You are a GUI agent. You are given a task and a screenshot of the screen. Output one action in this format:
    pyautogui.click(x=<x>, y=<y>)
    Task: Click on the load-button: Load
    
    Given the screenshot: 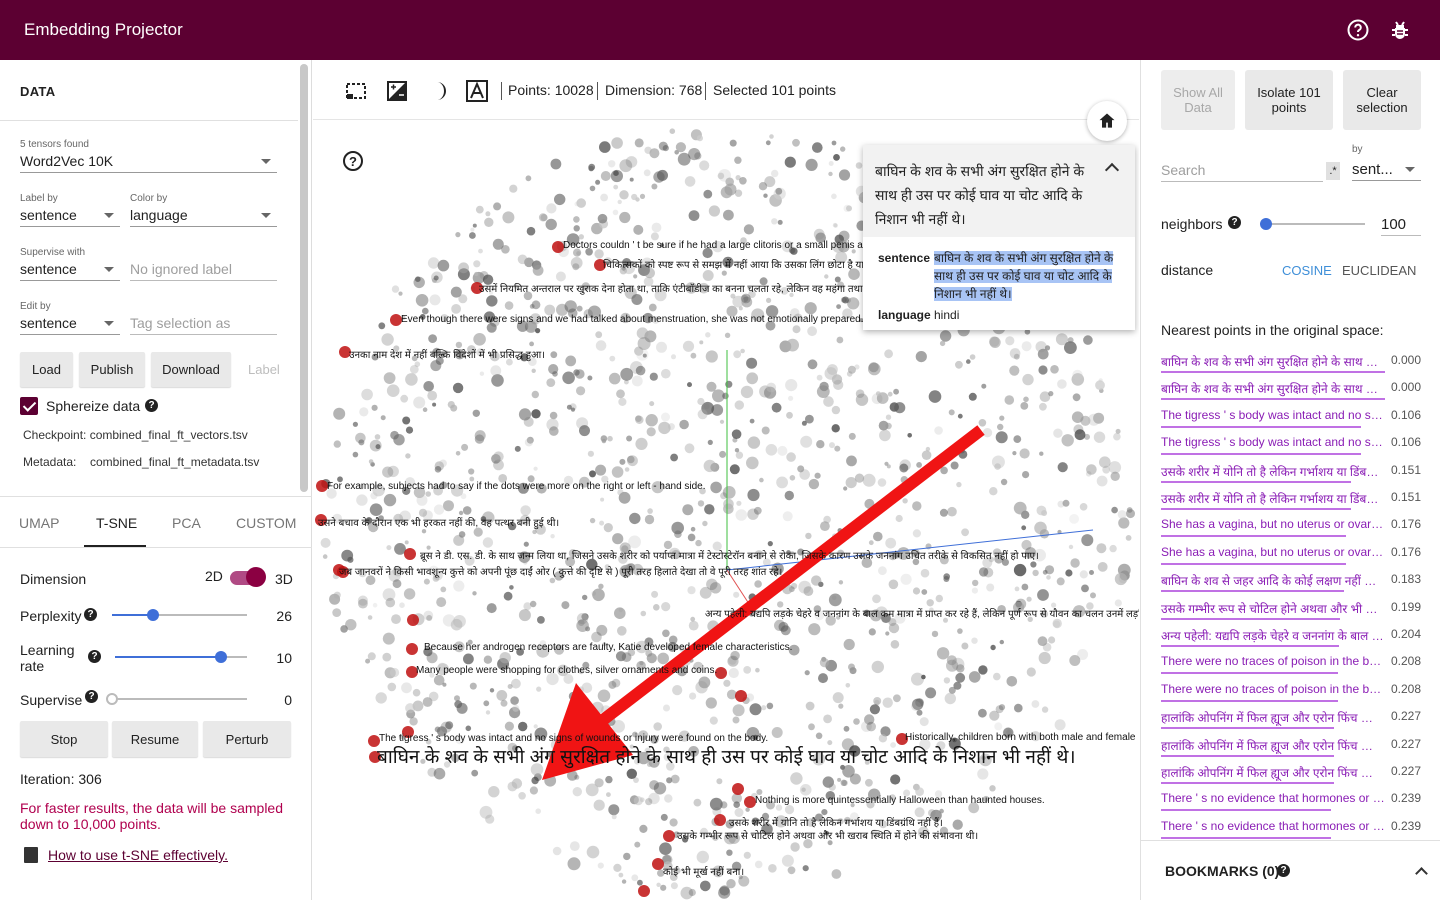 What is the action you would take?
    pyautogui.click(x=46, y=369)
    